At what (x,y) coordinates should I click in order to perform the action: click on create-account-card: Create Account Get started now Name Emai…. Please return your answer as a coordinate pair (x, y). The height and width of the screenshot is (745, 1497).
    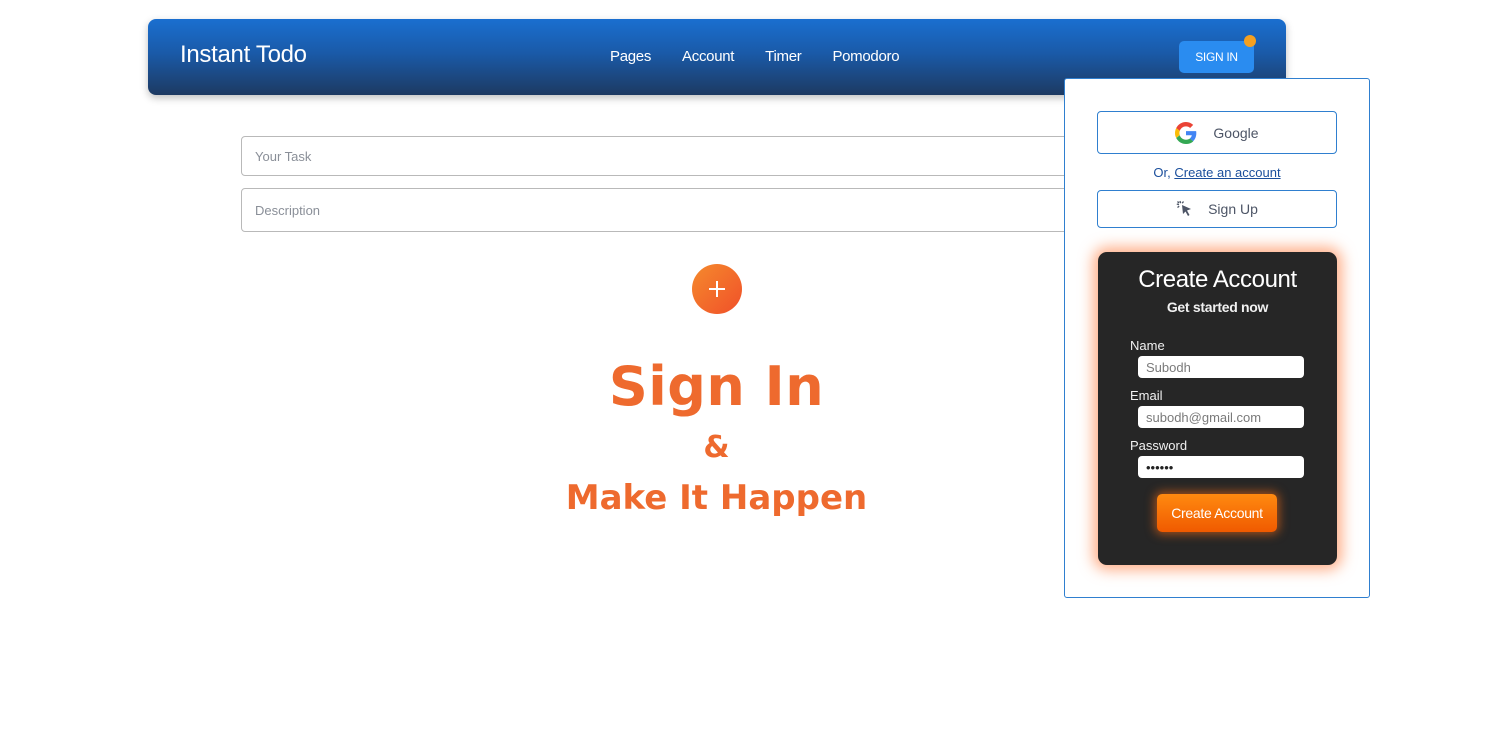
    Looking at the image, I should click on (1217, 408).